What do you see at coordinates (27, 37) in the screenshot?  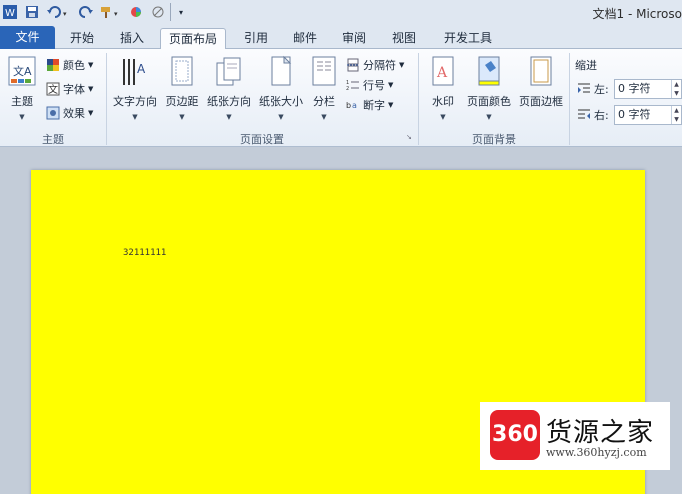 I see `tab-file: 文件` at bounding box center [27, 37].